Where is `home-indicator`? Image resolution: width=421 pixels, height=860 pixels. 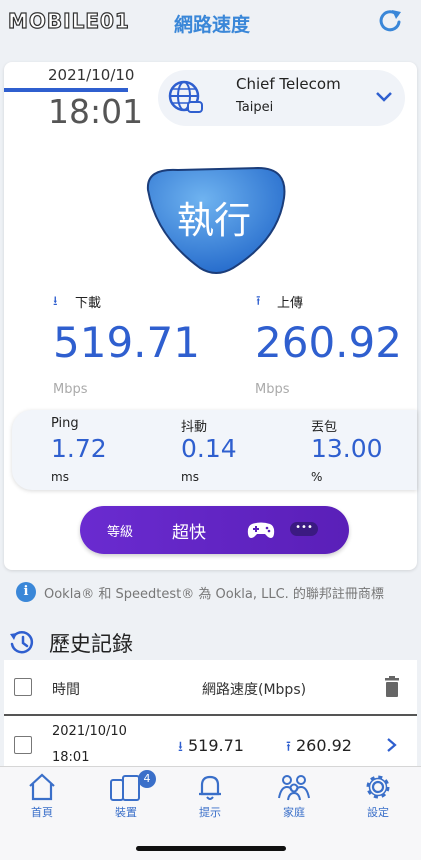 home-indicator is located at coordinates (211, 848).